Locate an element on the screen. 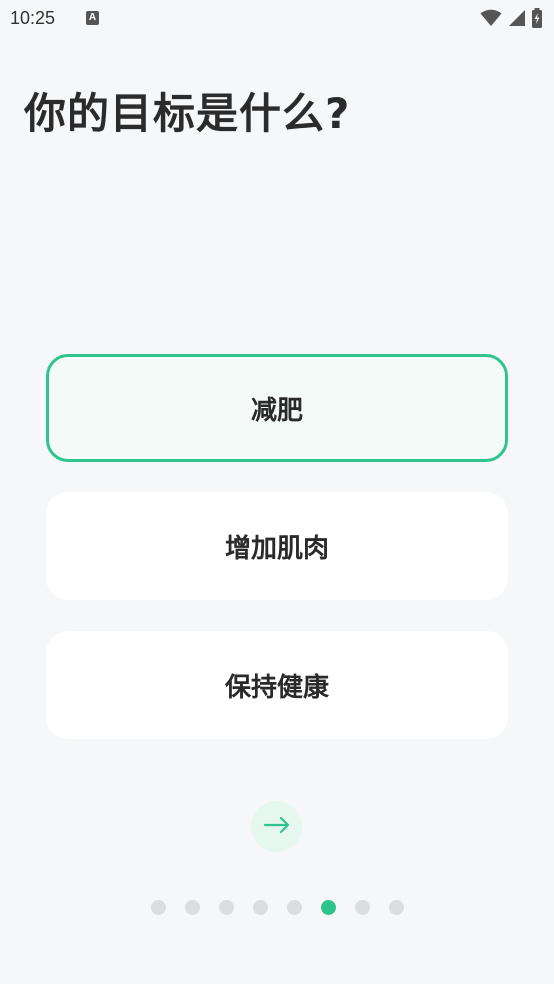 Image resolution: width=554 pixels, height=984 pixels. page-indicator is located at coordinates (277, 908).